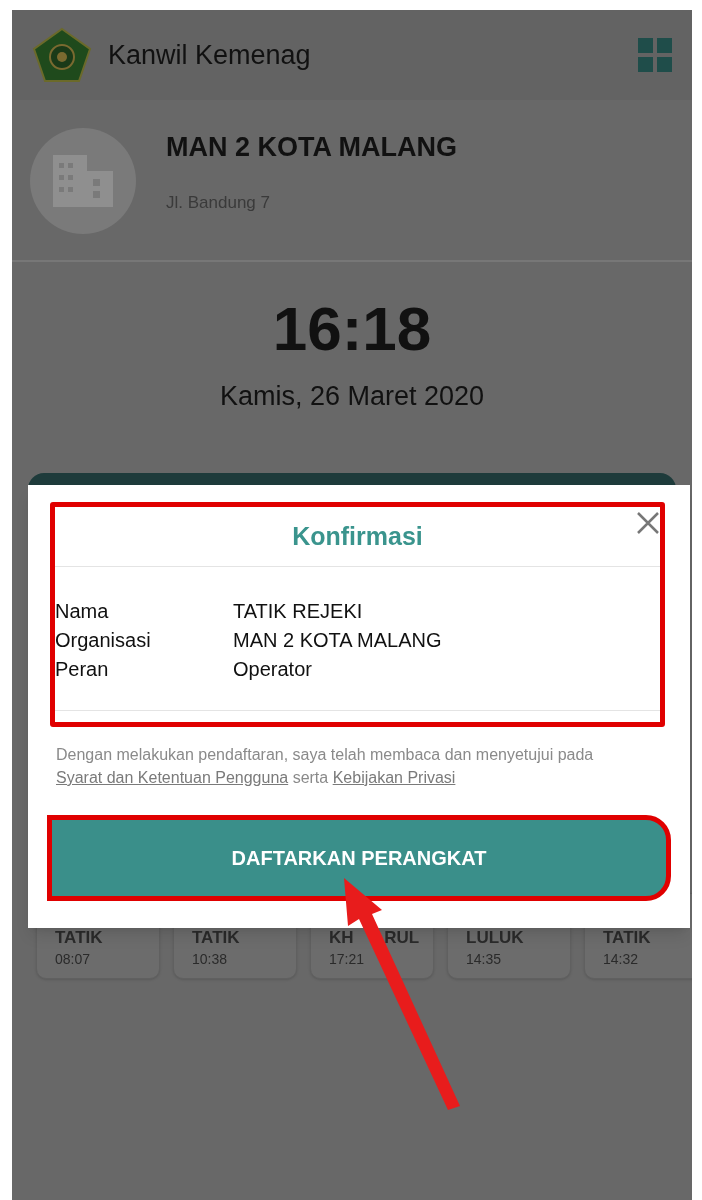 The height and width of the screenshot is (1200, 702). Describe the element at coordinates (394, 777) in the screenshot. I see `terms-link: Kebijakan Privasi` at that location.